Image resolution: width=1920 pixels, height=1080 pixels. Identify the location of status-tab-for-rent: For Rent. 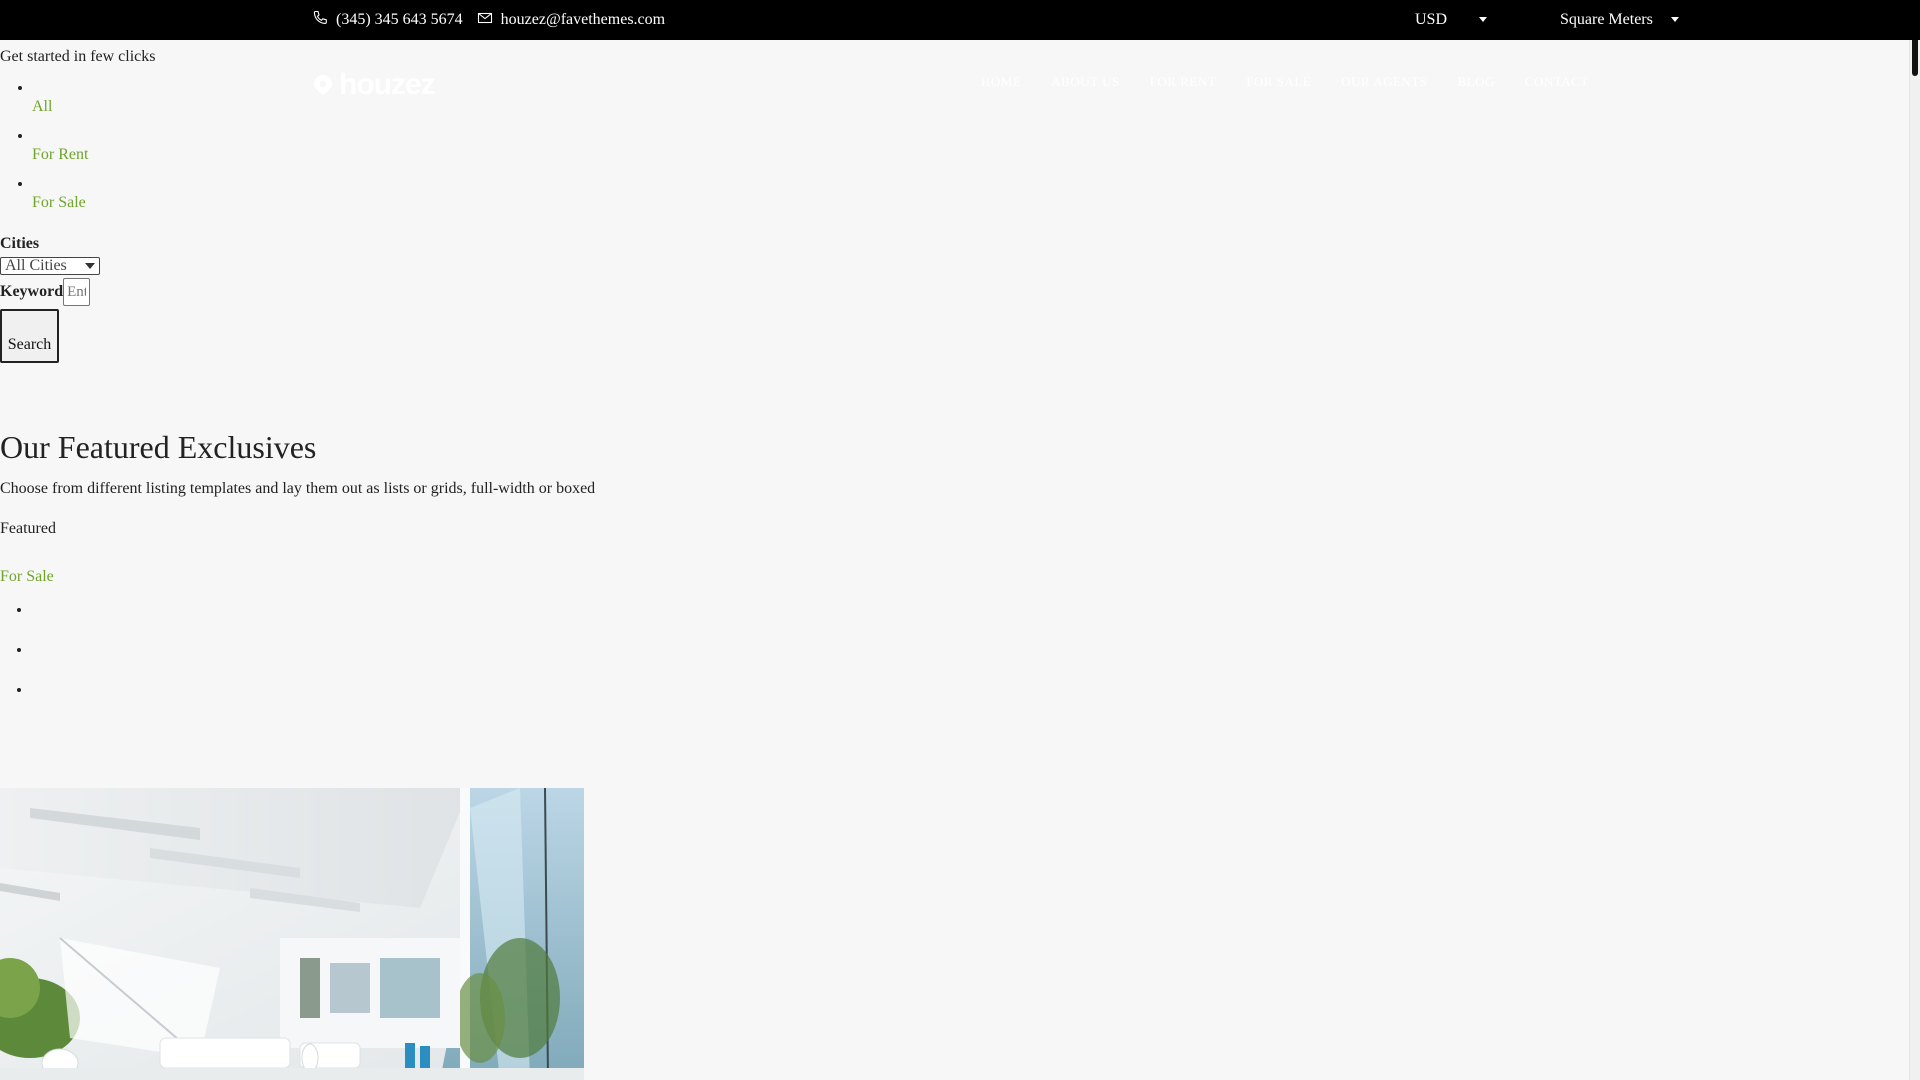
(971, 150).